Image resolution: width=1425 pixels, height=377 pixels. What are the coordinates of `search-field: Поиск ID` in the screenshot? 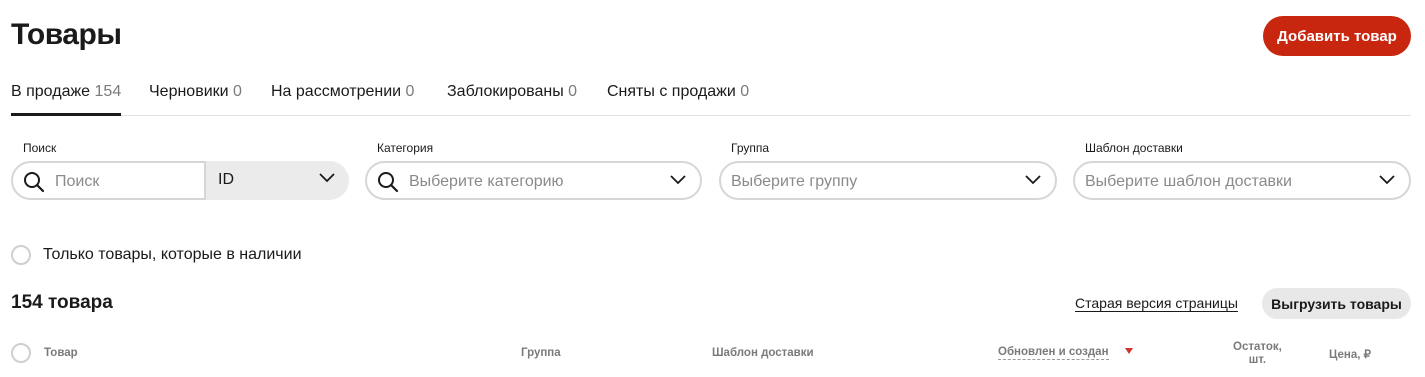 It's located at (180, 180).